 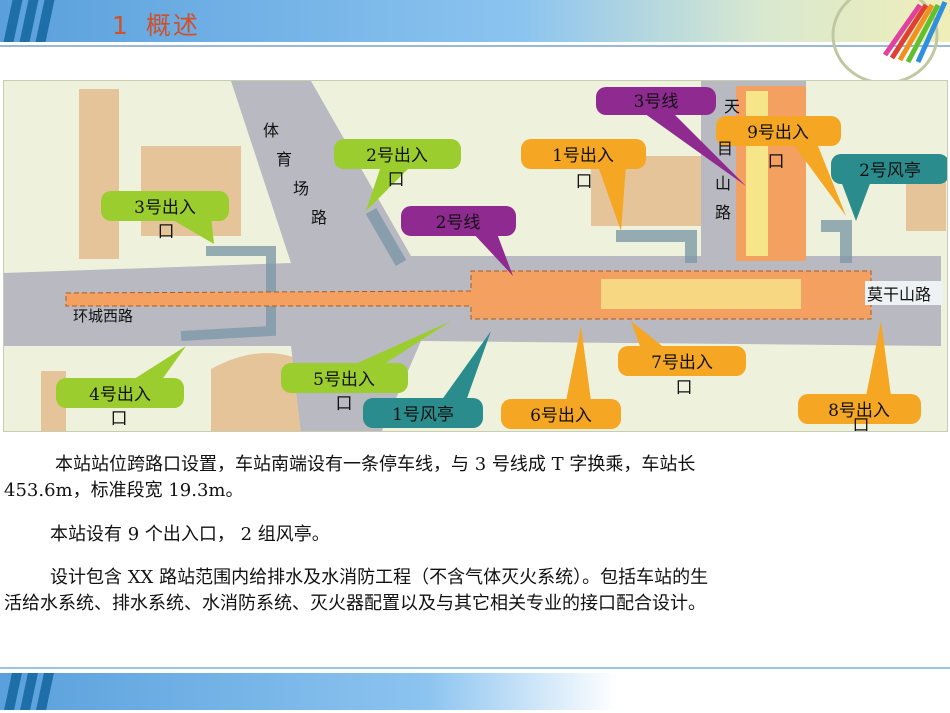 I want to click on label-exit6: 6号出入, so click(x=561, y=416).